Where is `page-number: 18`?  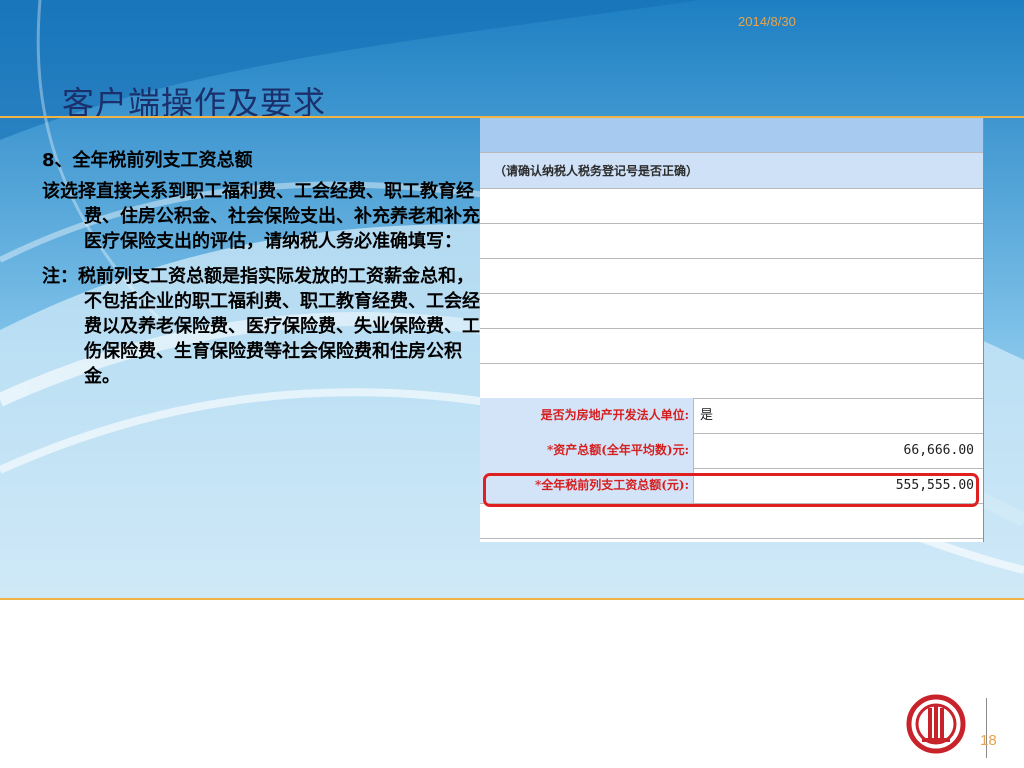 page-number: 18 is located at coordinates (988, 740).